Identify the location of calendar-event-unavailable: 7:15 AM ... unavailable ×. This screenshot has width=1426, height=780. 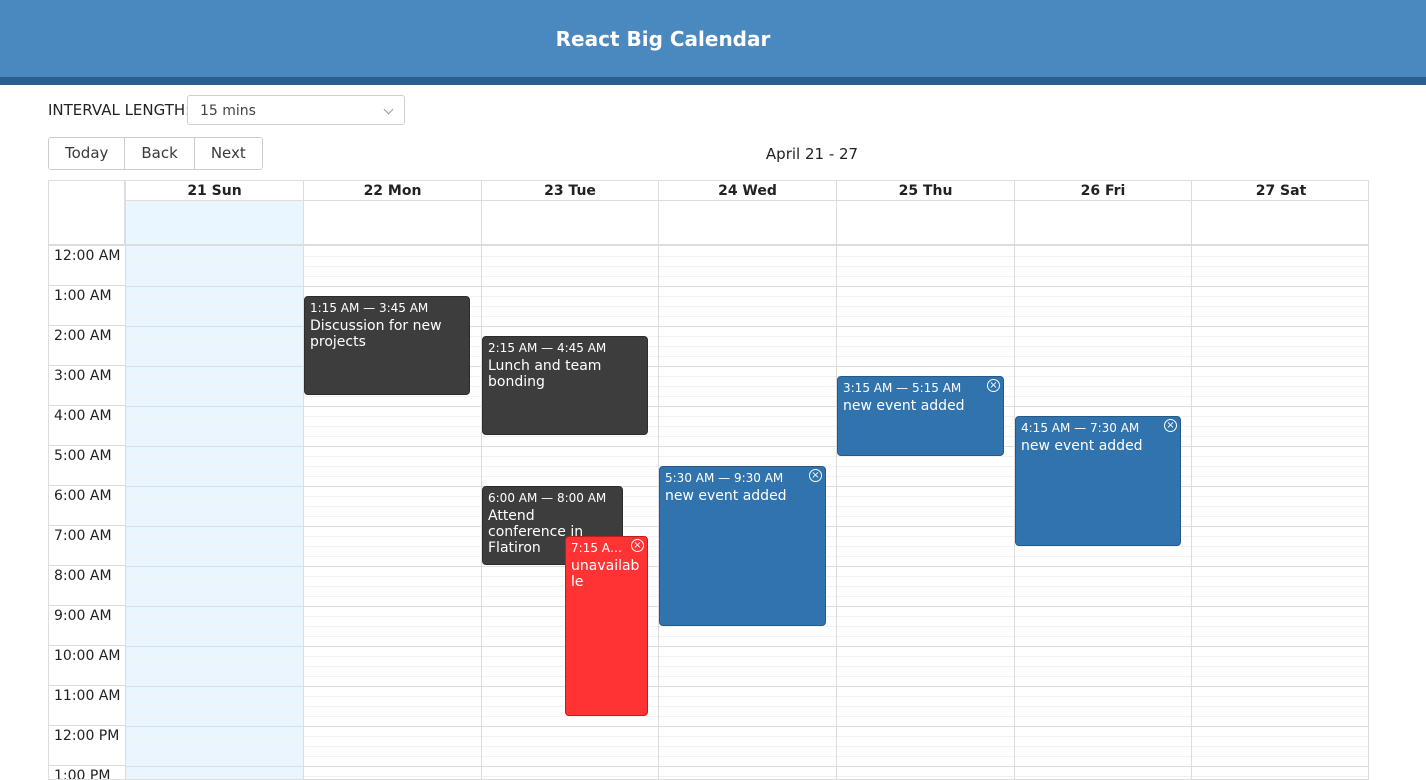
(606, 626).